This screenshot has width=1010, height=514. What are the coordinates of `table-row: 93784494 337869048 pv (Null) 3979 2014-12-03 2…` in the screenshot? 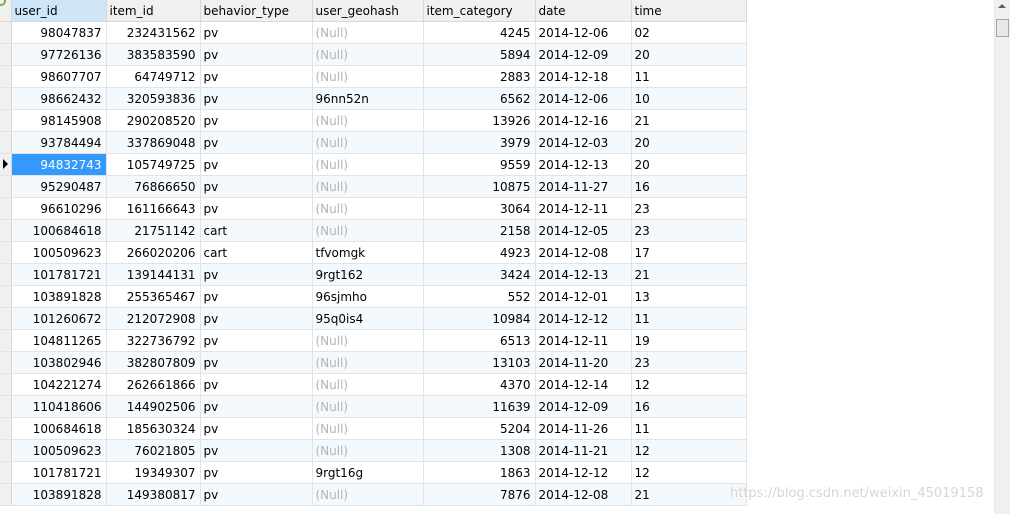 It's located at (373, 142).